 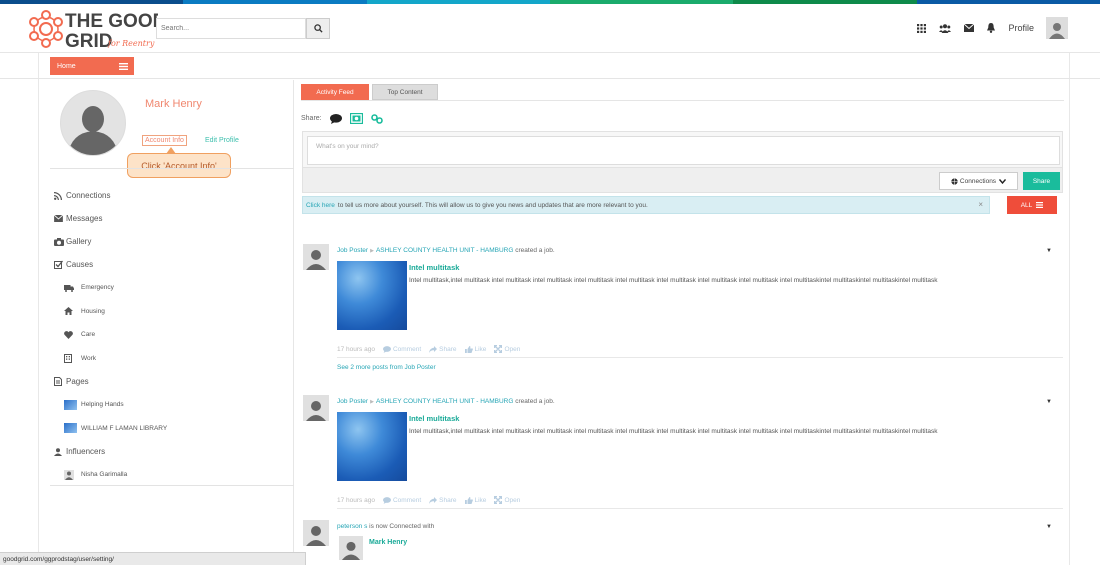 I want to click on post-divider, so click(x=700, y=357).